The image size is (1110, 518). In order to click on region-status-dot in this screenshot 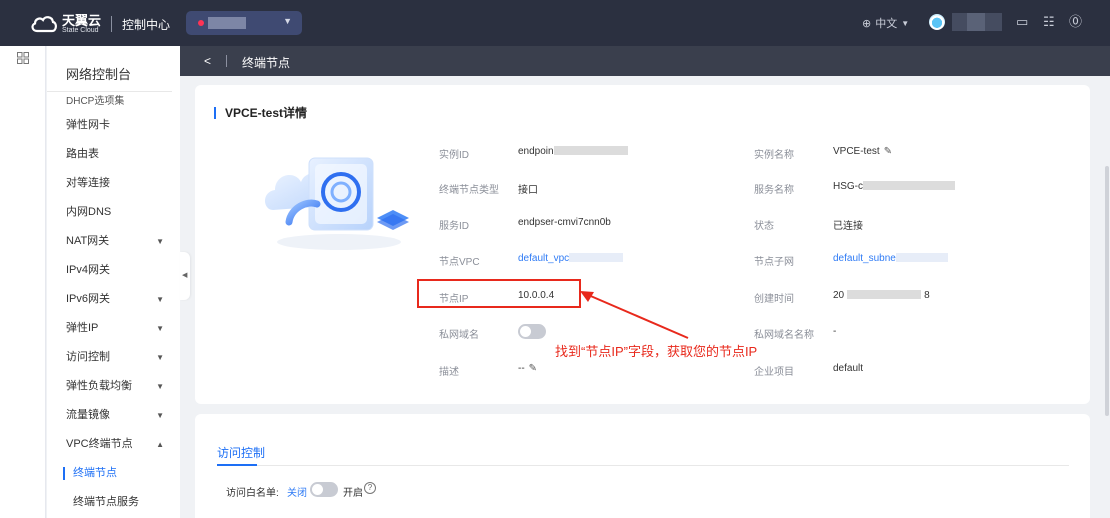, I will do `click(201, 23)`.